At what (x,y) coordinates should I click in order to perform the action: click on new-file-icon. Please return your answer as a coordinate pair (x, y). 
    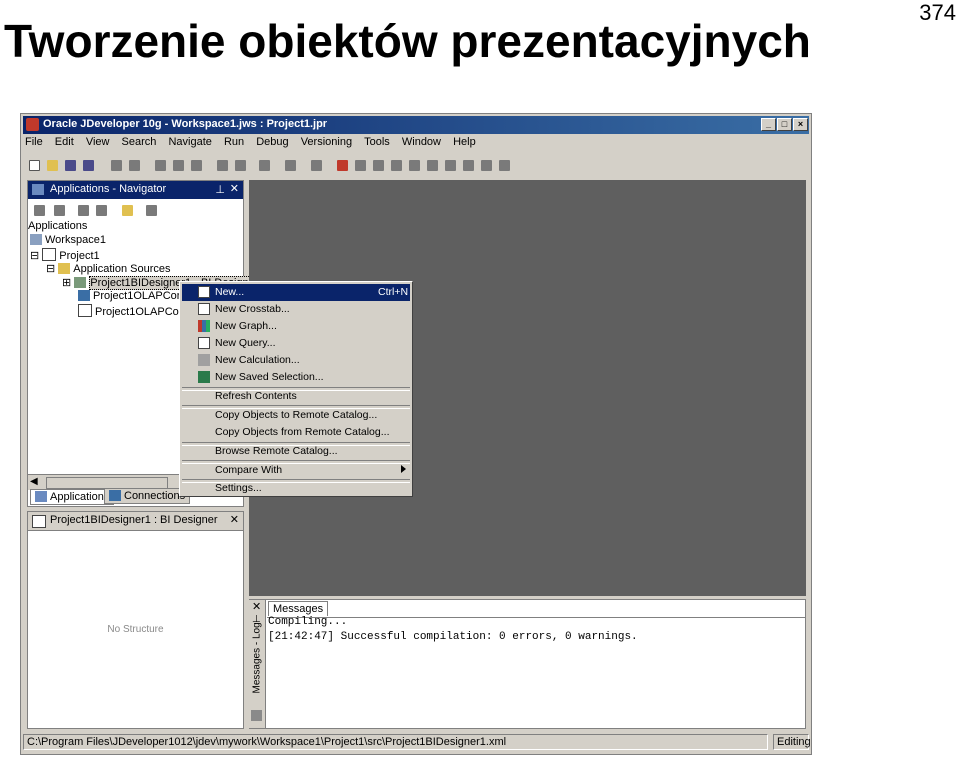
    Looking at the image, I should click on (34, 165).